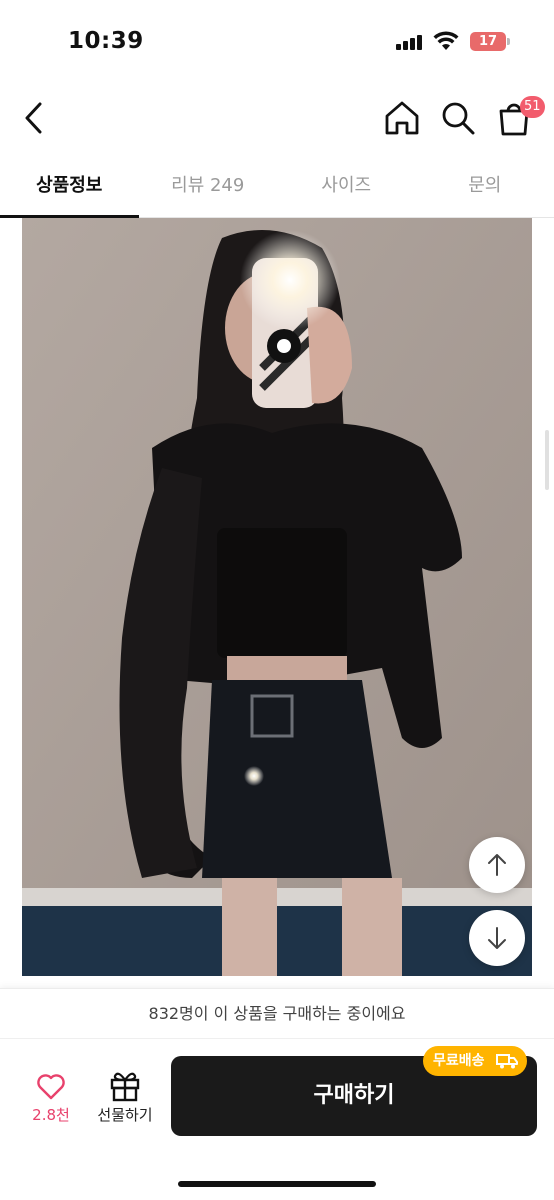  I want to click on tab-size: 사이즈, so click(346, 190).